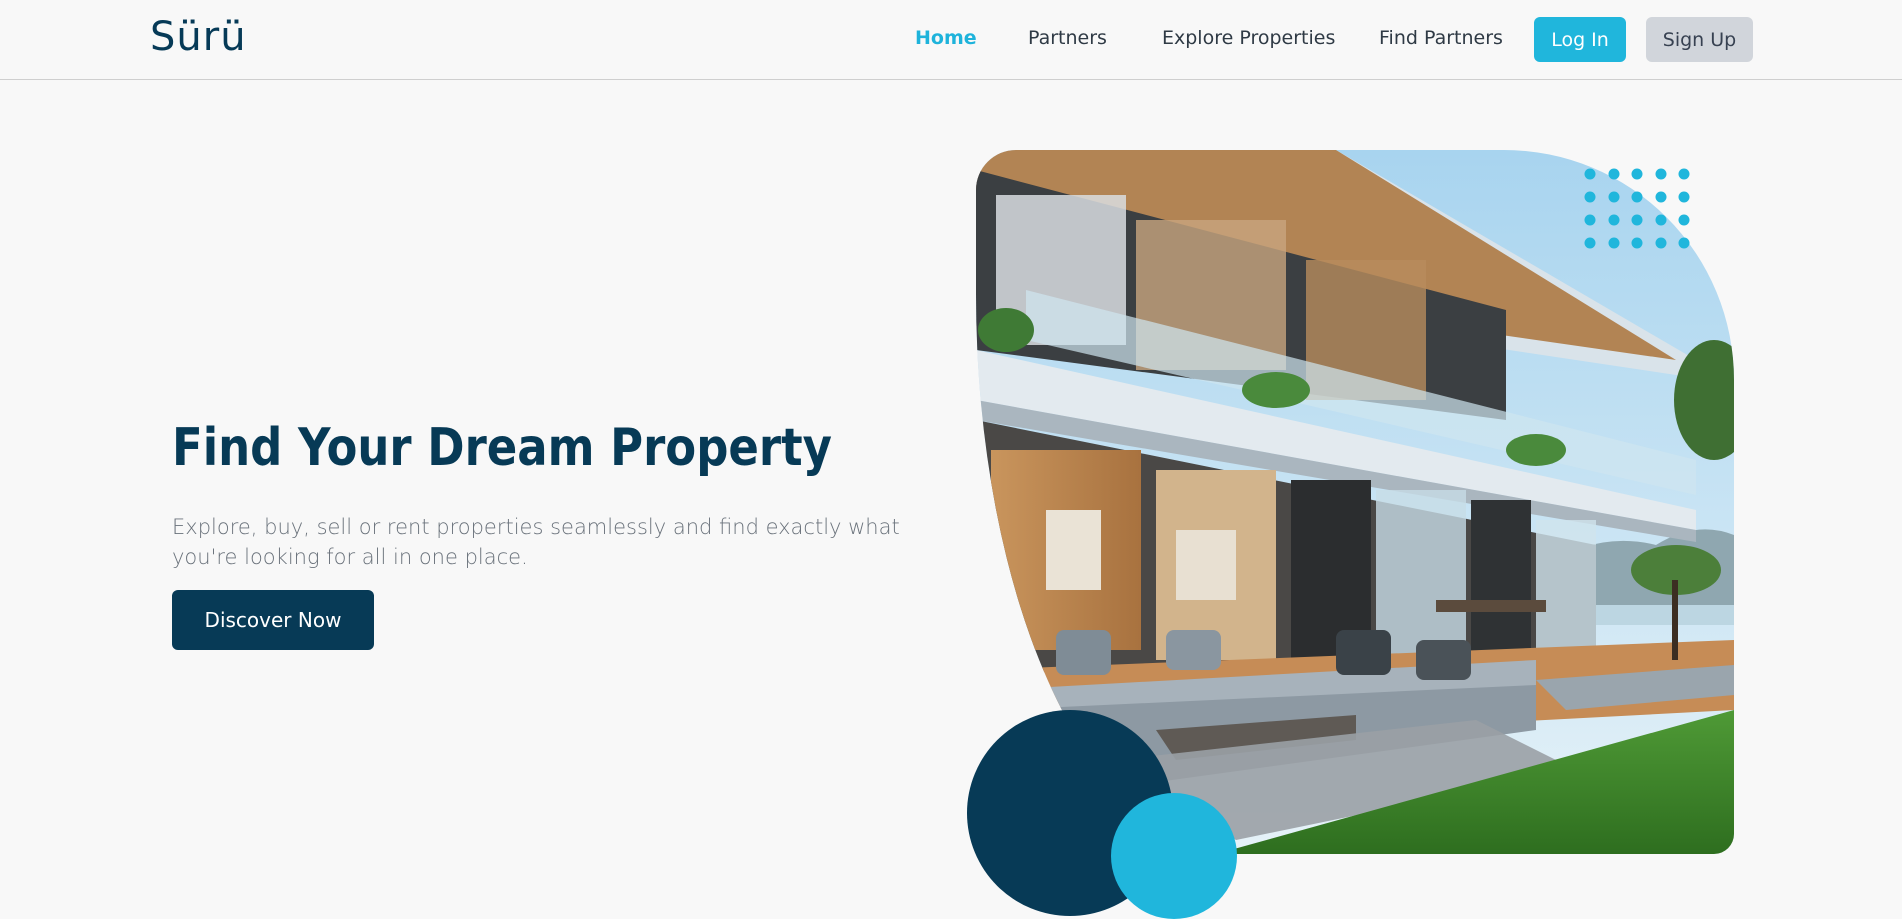 This screenshot has height=919, width=1902. Describe the element at coordinates (1699, 39) in the screenshot. I see `signup-button: Sign Up` at that location.